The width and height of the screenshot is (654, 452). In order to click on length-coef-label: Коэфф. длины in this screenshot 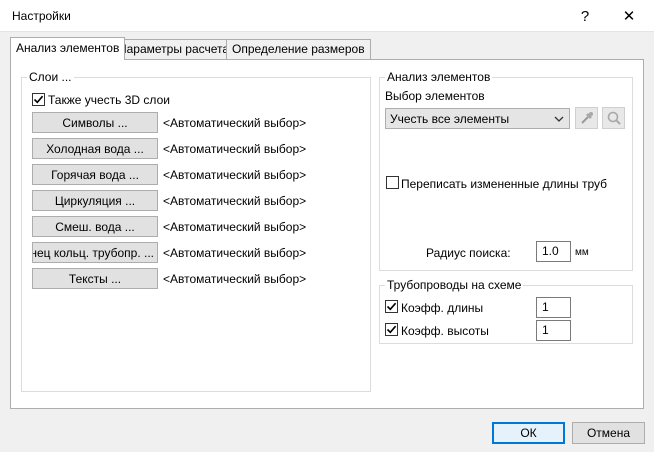, I will do `click(442, 308)`.